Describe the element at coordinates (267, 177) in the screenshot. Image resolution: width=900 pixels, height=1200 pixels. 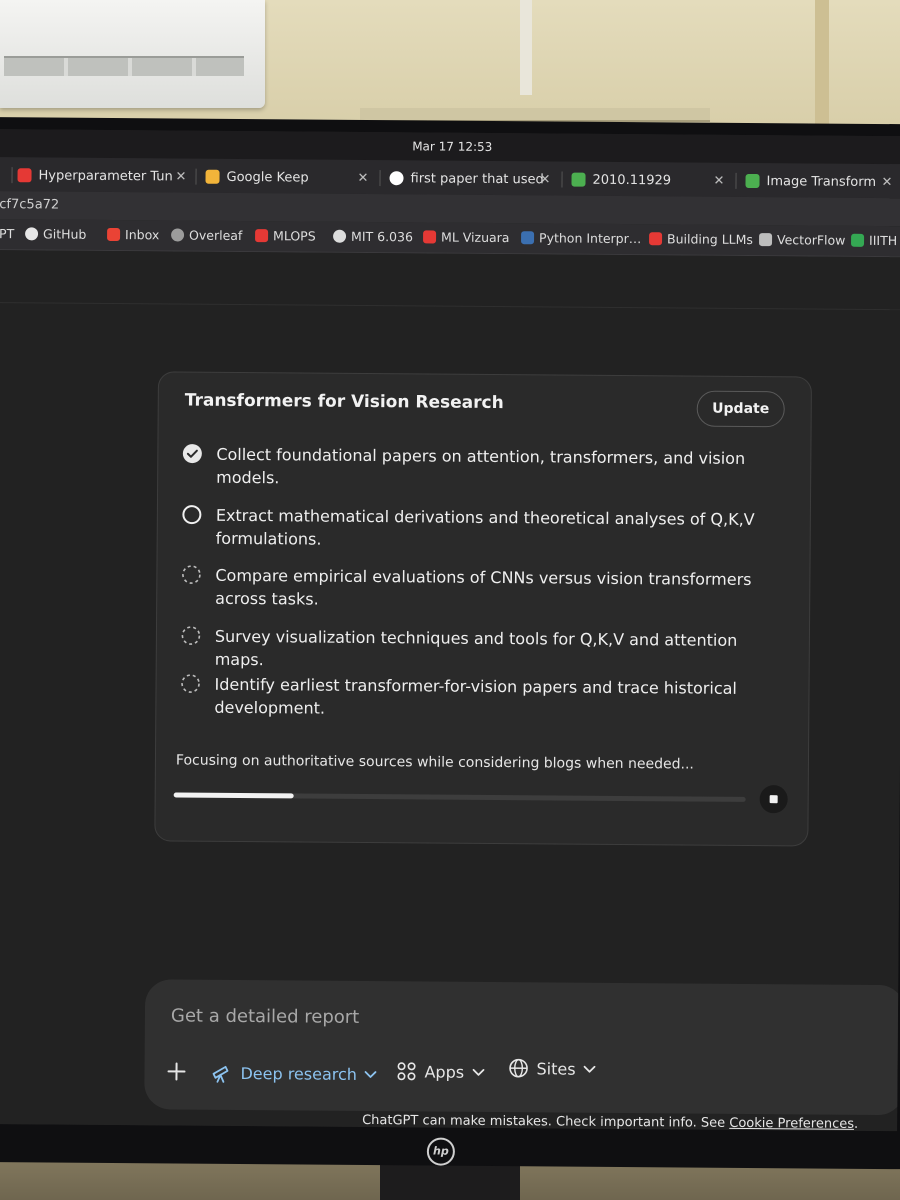
I see `tab-title: Google Keep` at that location.